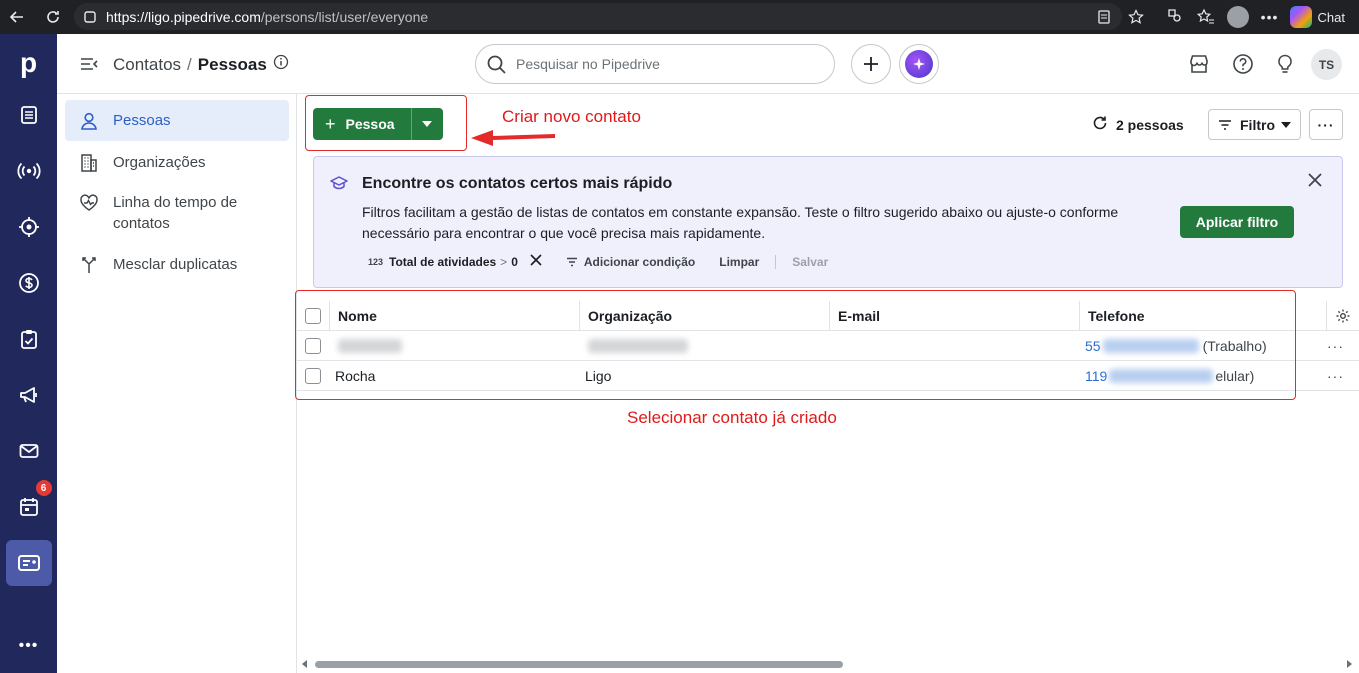 The width and height of the screenshot is (1359, 673). I want to click on merge-icon, so click(89, 265).